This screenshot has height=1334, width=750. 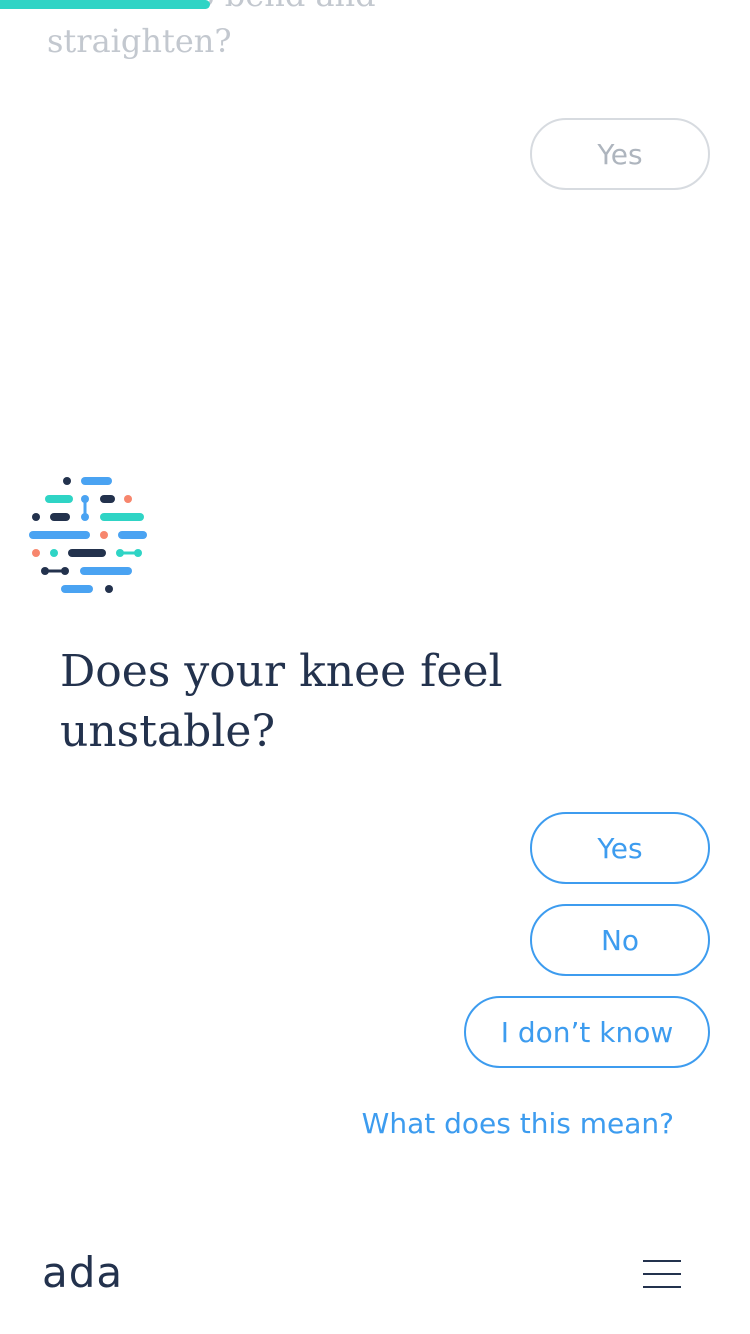 I want to click on previous-answer-yes-button: Yes, so click(x=620, y=154).